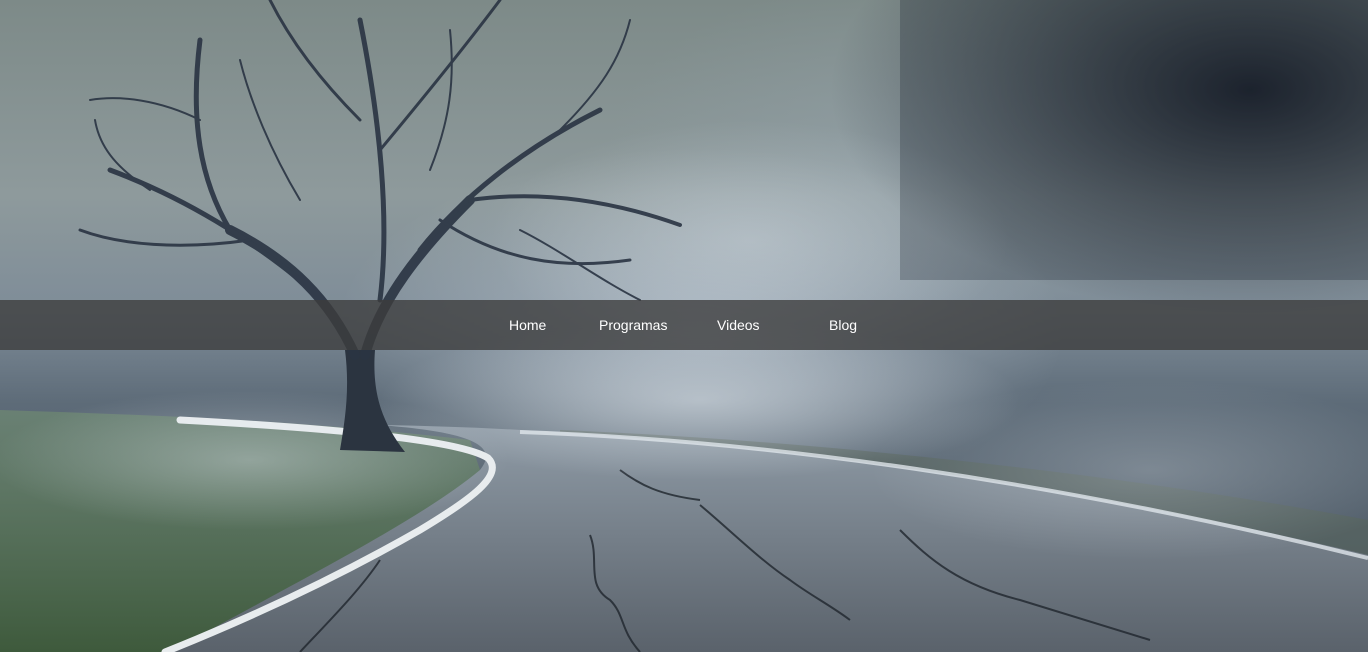 This screenshot has height=652, width=1368. I want to click on nav-home-link: Home, so click(527, 325).